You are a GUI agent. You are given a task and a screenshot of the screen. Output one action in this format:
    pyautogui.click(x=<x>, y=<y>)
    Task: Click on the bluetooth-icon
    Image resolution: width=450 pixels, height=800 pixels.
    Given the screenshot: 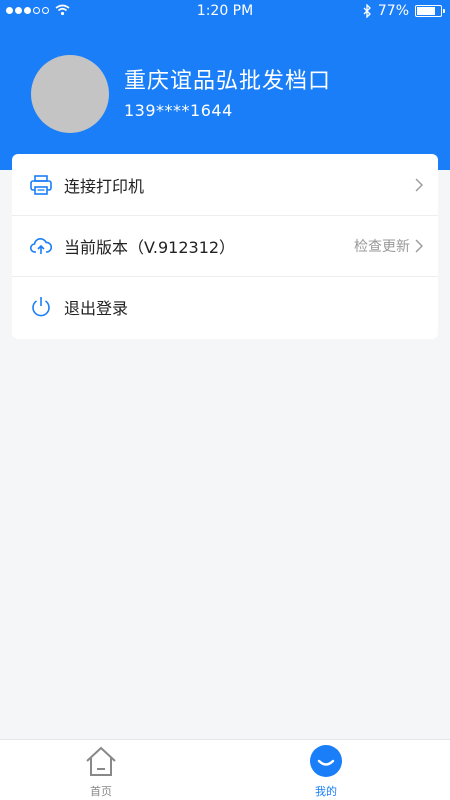 What is the action you would take?
    pyautogui.click(x=367, y=11)
    